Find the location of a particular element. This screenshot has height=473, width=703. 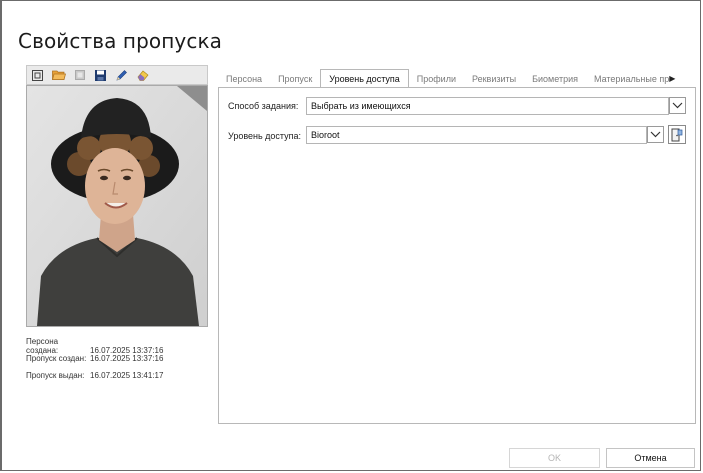

tab-biometrics: Биометрия is located at coordinates (555, 79).